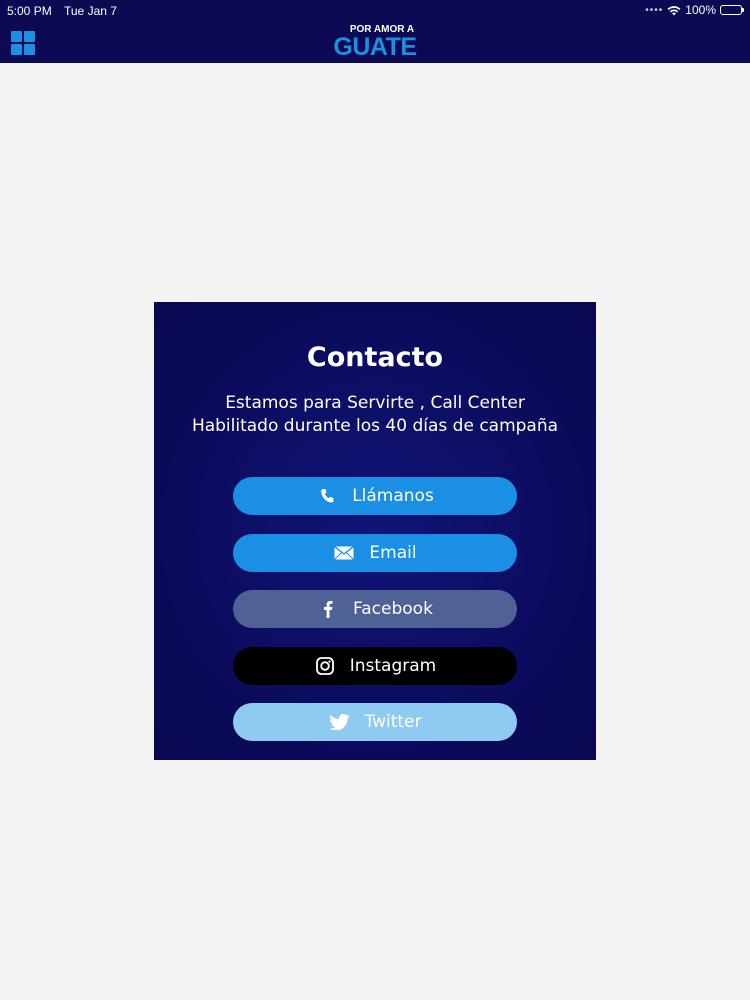 The width and height of the screenshot is (750, 1000). Describe the element at coordinates (375, 357) in the screenshot. I see `contact-title: Contacto` at that location.